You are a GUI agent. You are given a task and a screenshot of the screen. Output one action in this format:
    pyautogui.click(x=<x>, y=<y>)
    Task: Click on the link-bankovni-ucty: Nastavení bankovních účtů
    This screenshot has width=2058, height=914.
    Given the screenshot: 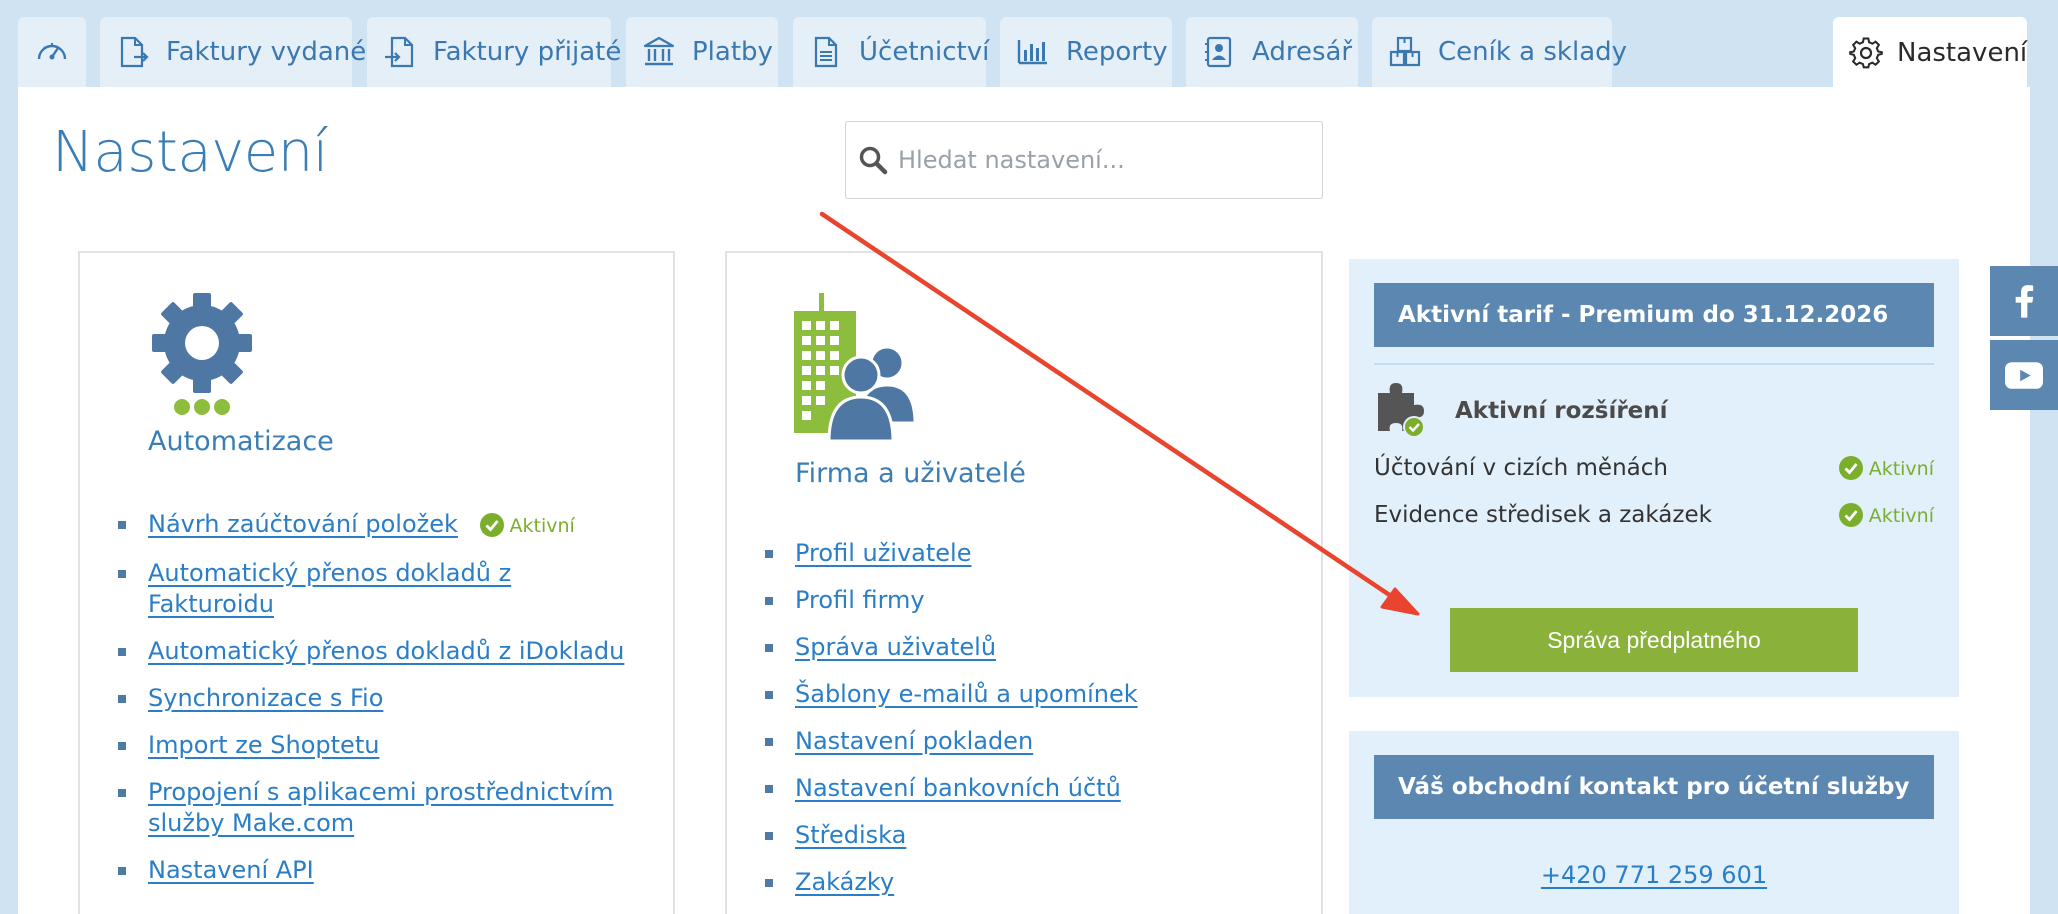 What is the action you would take?
    pyautogui.click(x=958, y=788)
    